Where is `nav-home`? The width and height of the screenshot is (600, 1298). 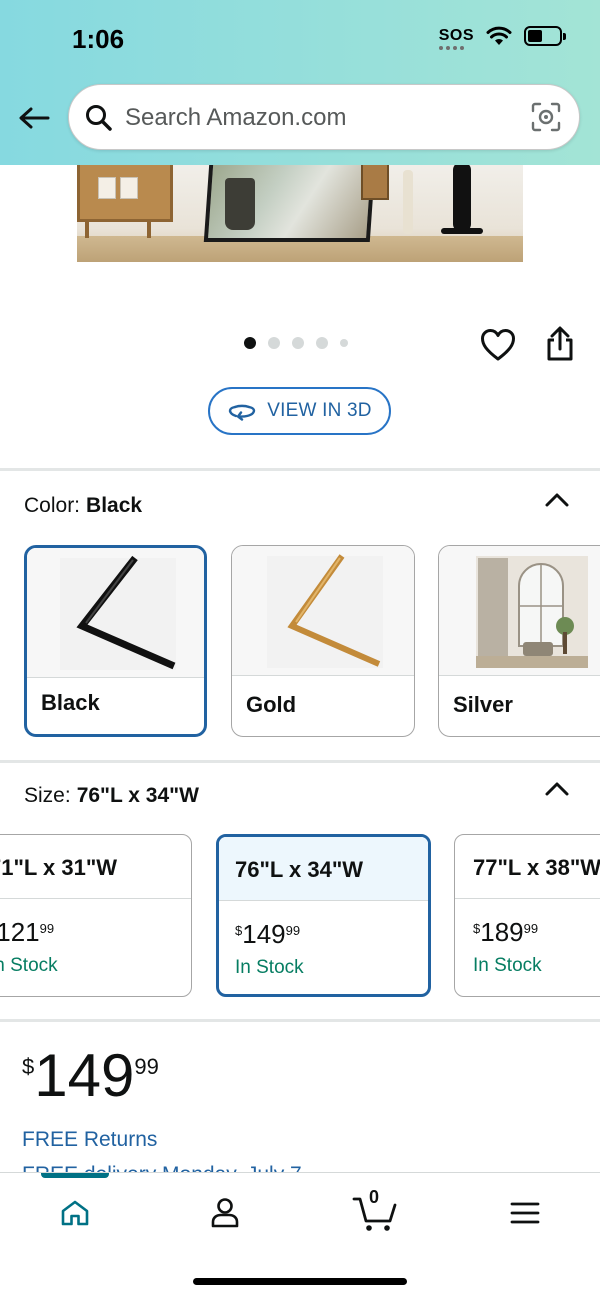 nav-home is located at coordinates (75, 1213).